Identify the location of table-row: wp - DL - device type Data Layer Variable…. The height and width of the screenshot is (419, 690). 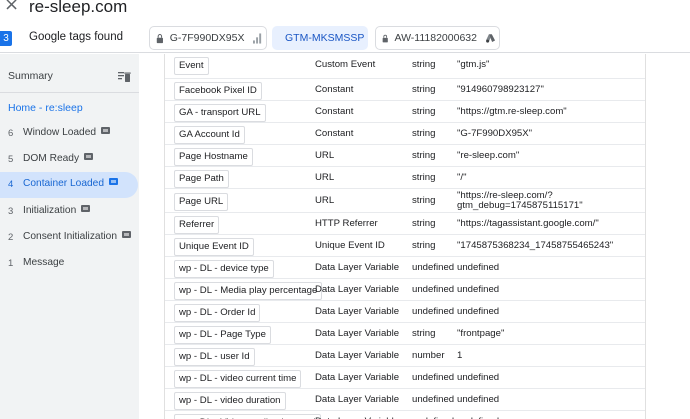
(405, 268).